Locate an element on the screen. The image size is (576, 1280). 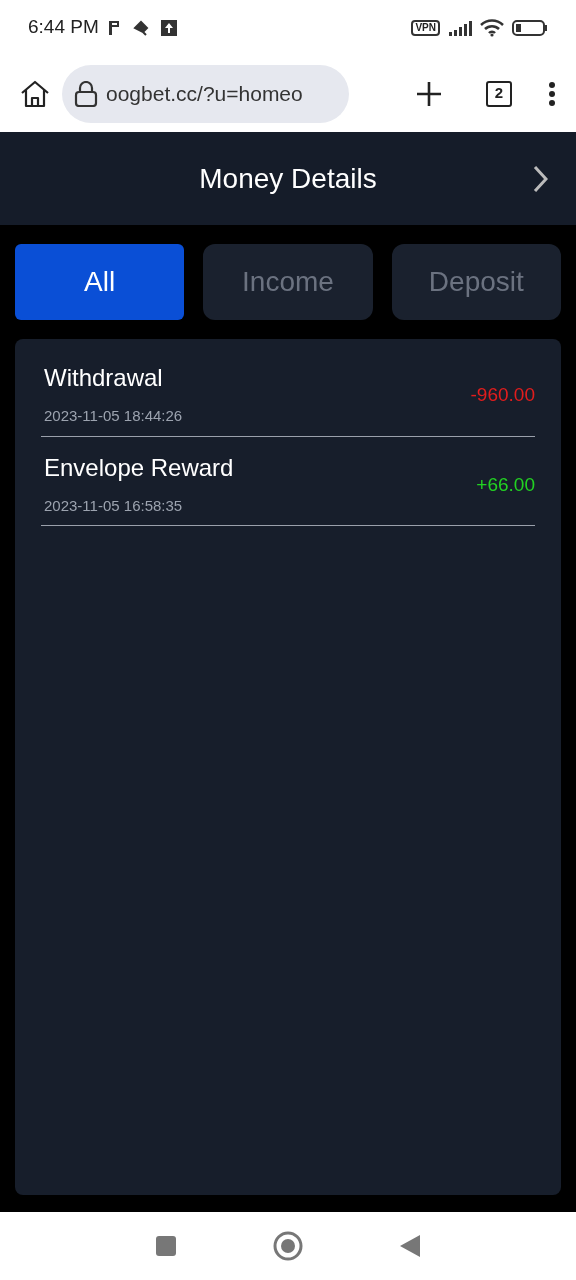
transaction-amount: -960.00 is located at coordinates (502, 395).